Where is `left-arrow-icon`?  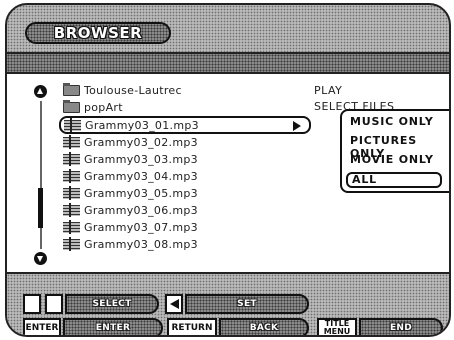 left-arrow-icon is located at coordinates (174, 304).